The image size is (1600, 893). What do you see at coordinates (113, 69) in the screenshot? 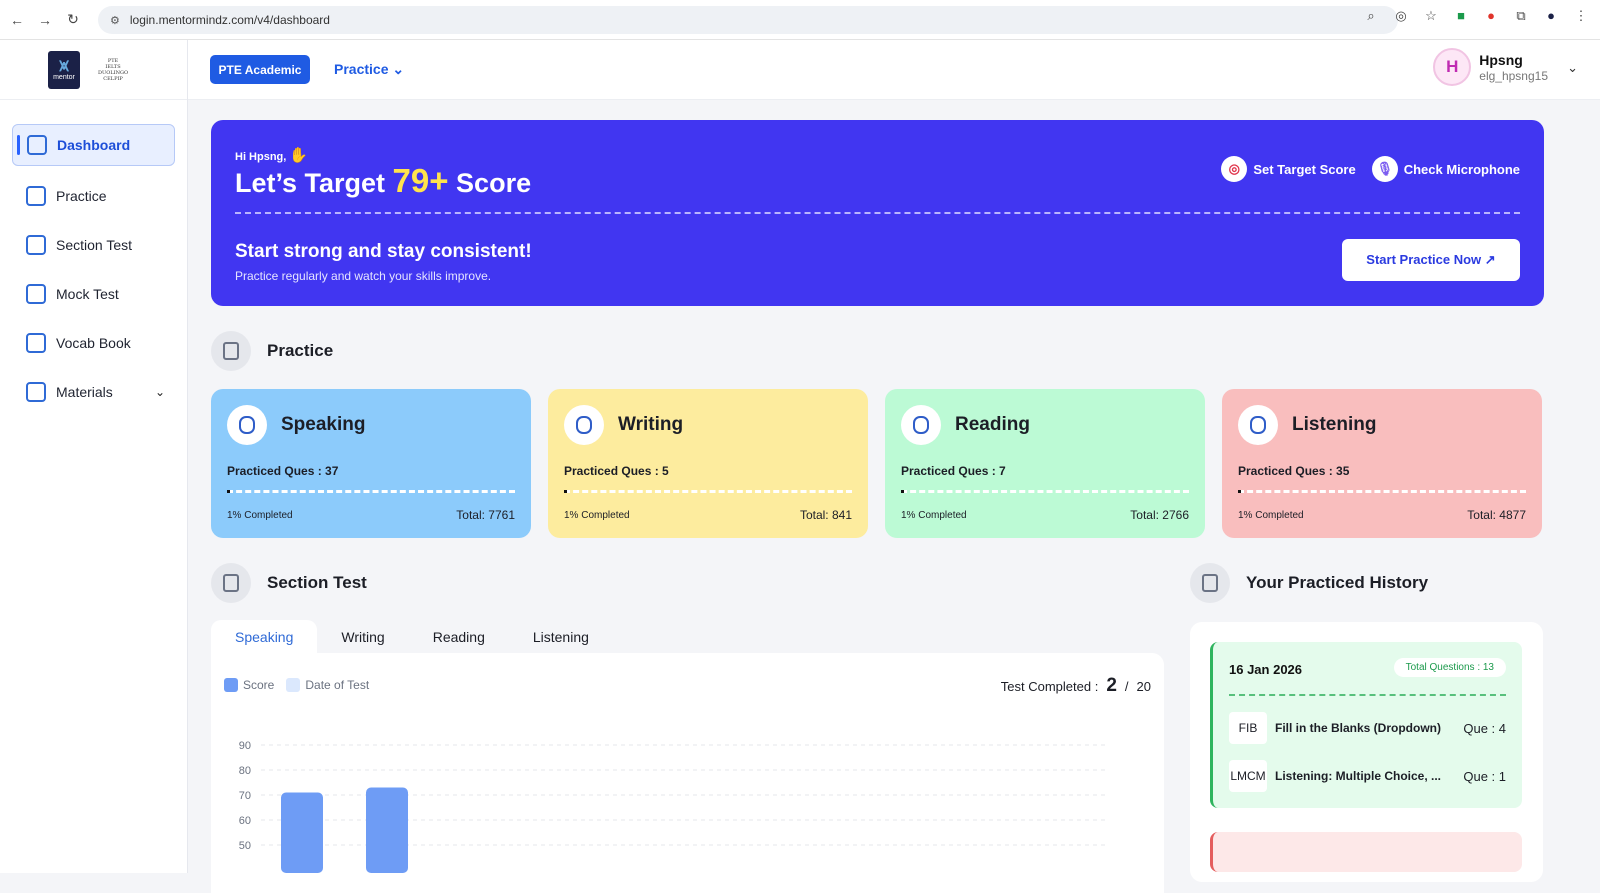
I see `exam-logo-text: PTE IELTS DUOLINGO CELPIP` at bounding box center [113, 69].